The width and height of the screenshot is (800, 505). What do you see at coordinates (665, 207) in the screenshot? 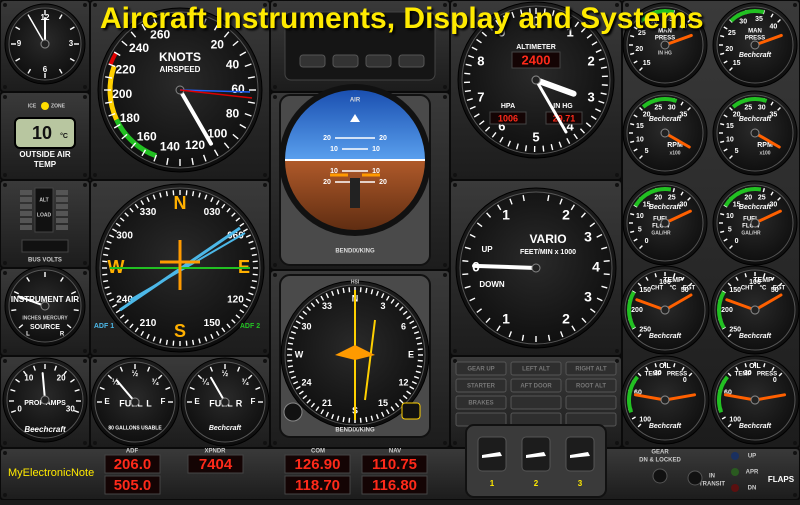
I see `fuel-flow-0-brand: Bechcraft` at bounding box center [665, 207].